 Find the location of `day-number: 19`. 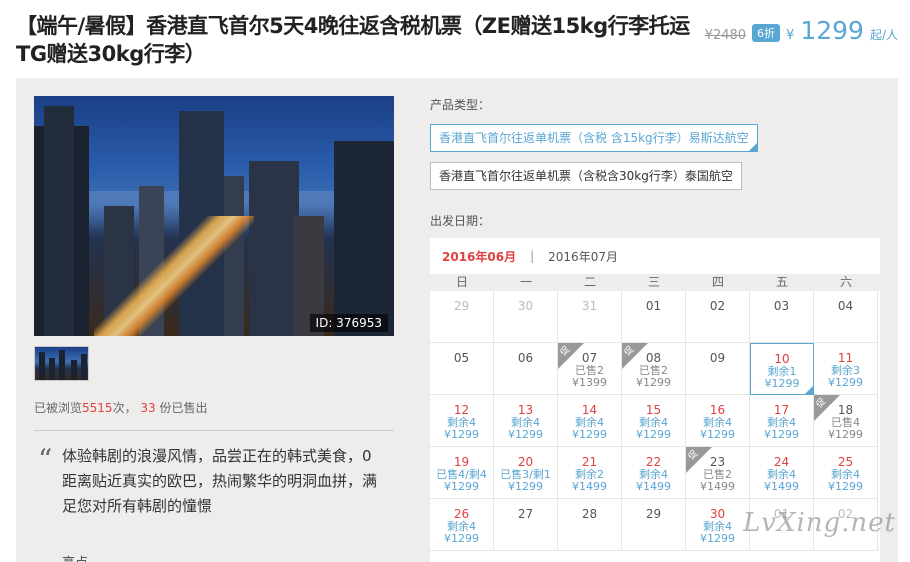

day-number: 19 is located at coordinates (461, 462).